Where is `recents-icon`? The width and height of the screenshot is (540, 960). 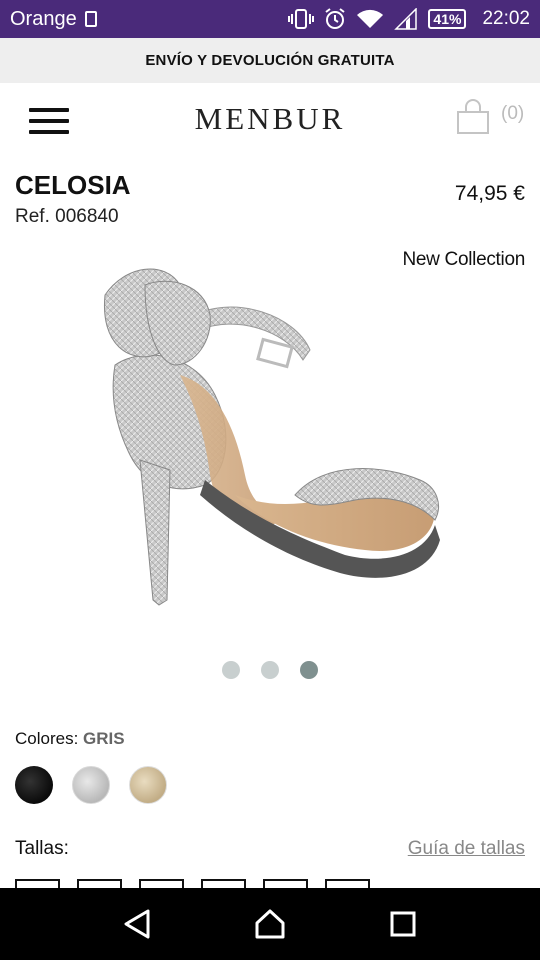 recents-icon is located at coordinates (403, 924).